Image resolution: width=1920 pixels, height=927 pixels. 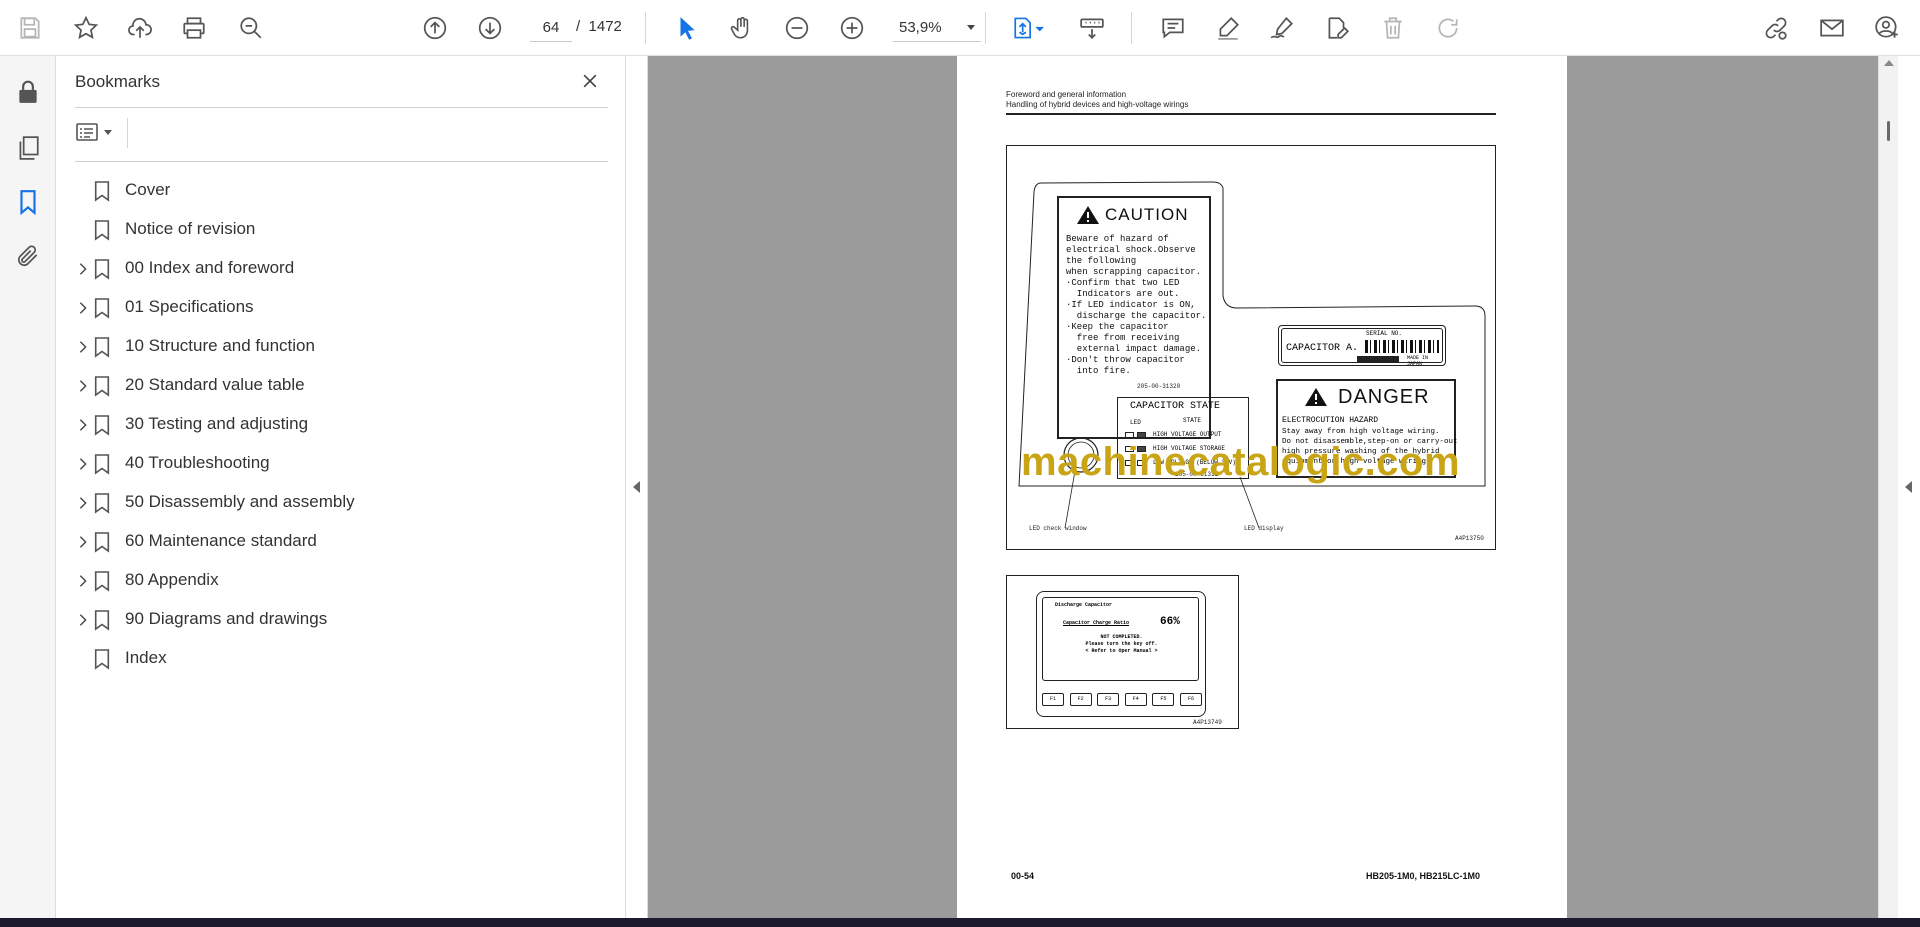 I want to click on bookmark-item: 40 Troubleshooting, so click(x=345, y=463).